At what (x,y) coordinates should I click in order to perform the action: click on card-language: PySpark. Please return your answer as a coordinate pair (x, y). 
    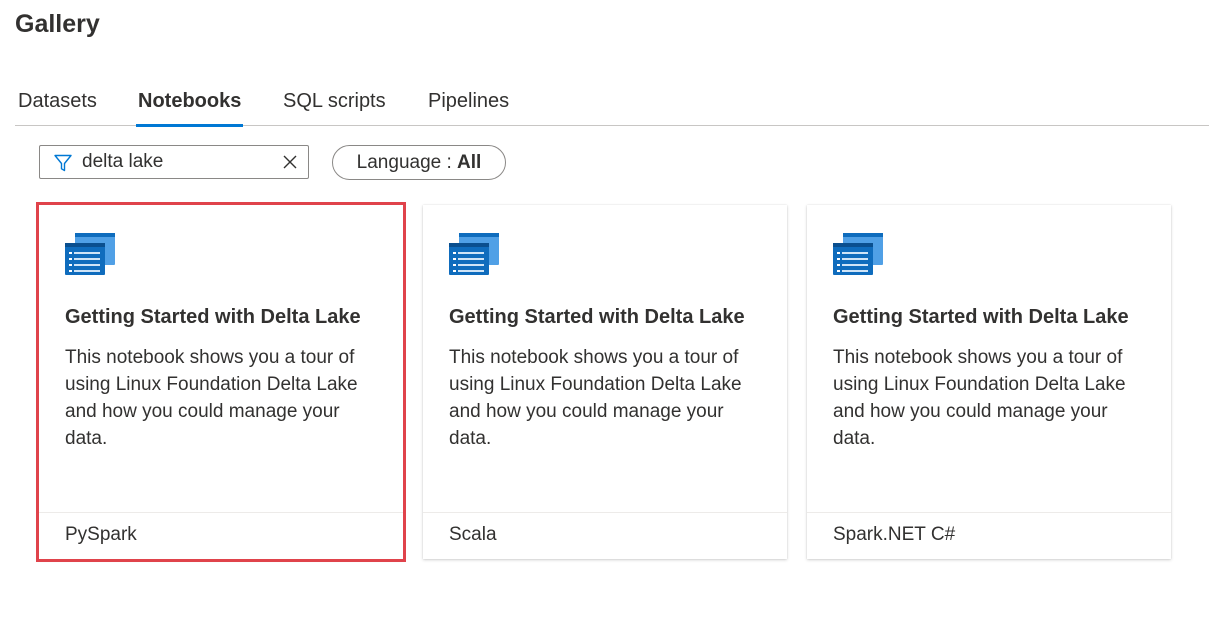
    Looking at the image, I should click on (101, 534).